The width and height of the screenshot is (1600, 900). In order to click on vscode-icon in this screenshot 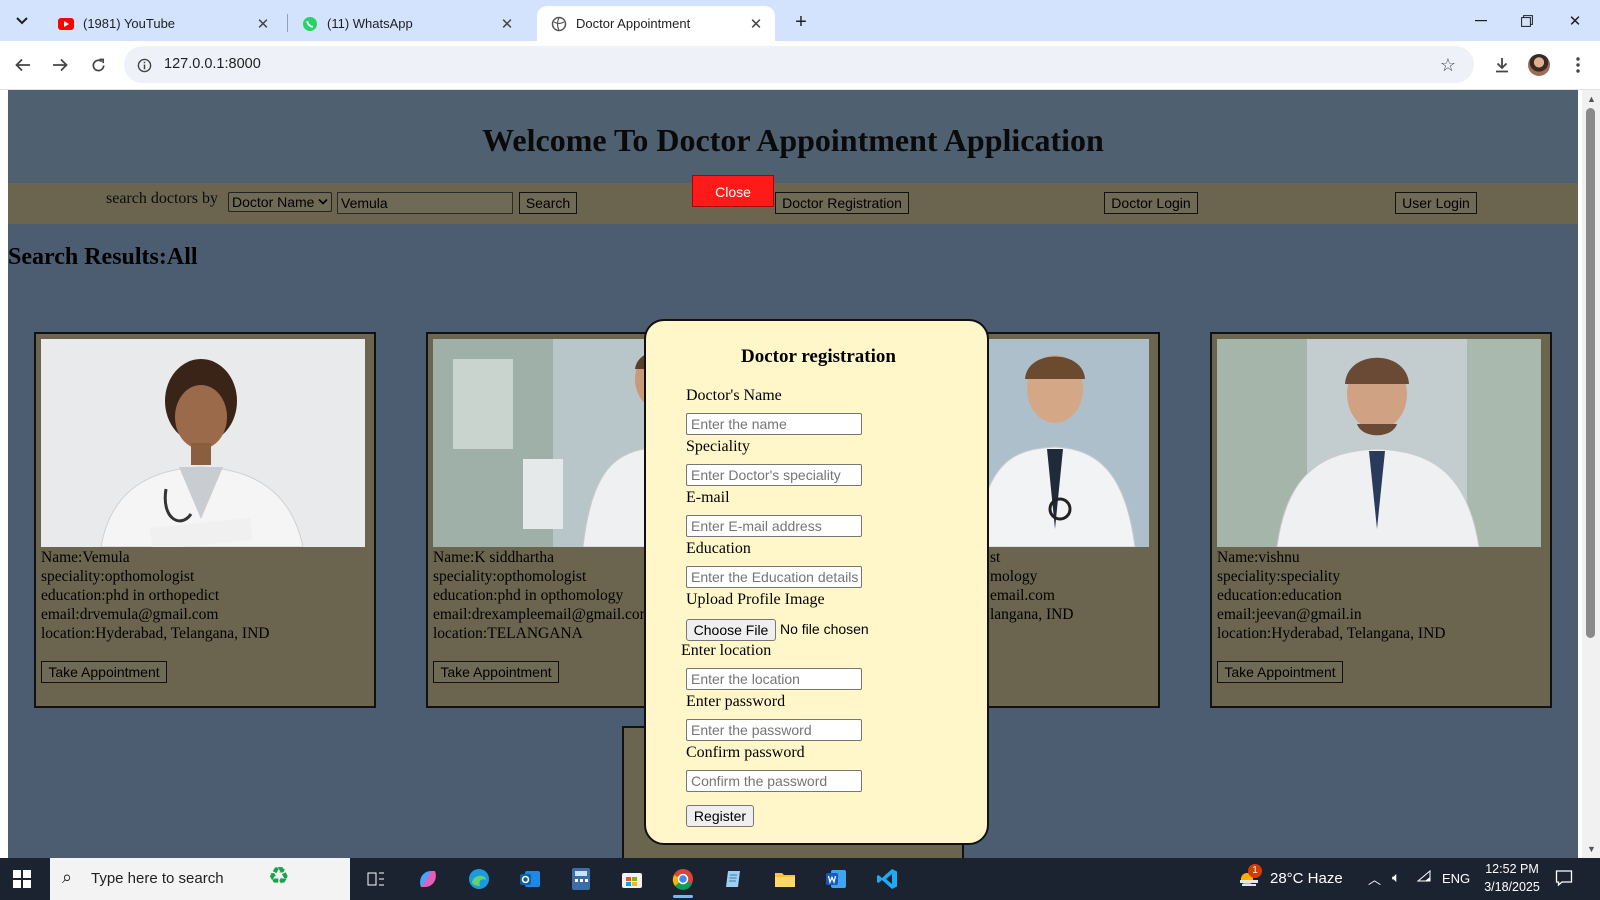, I will do `click(887, 879)`.